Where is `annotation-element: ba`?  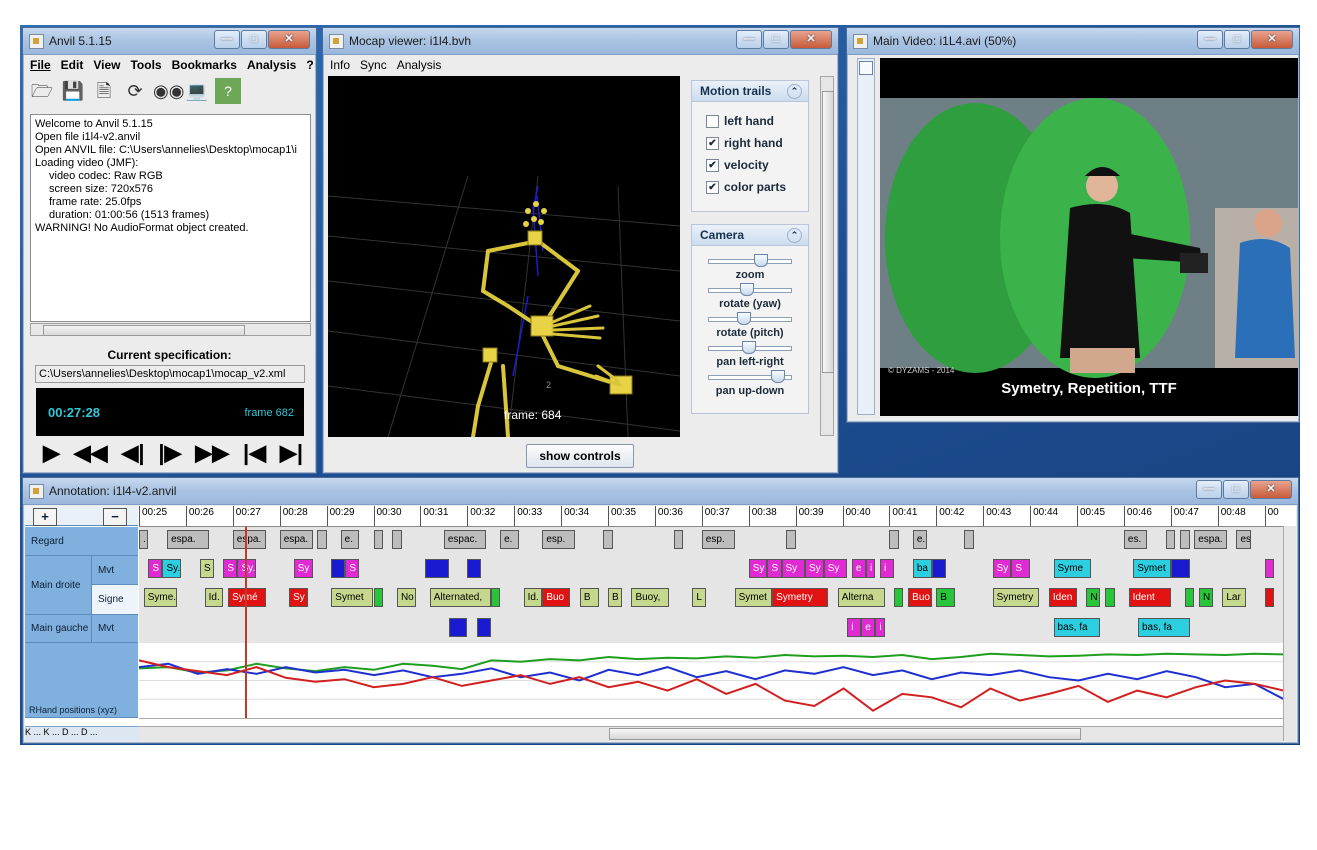
annotation-element: ba is located at coordinates (922, 568).